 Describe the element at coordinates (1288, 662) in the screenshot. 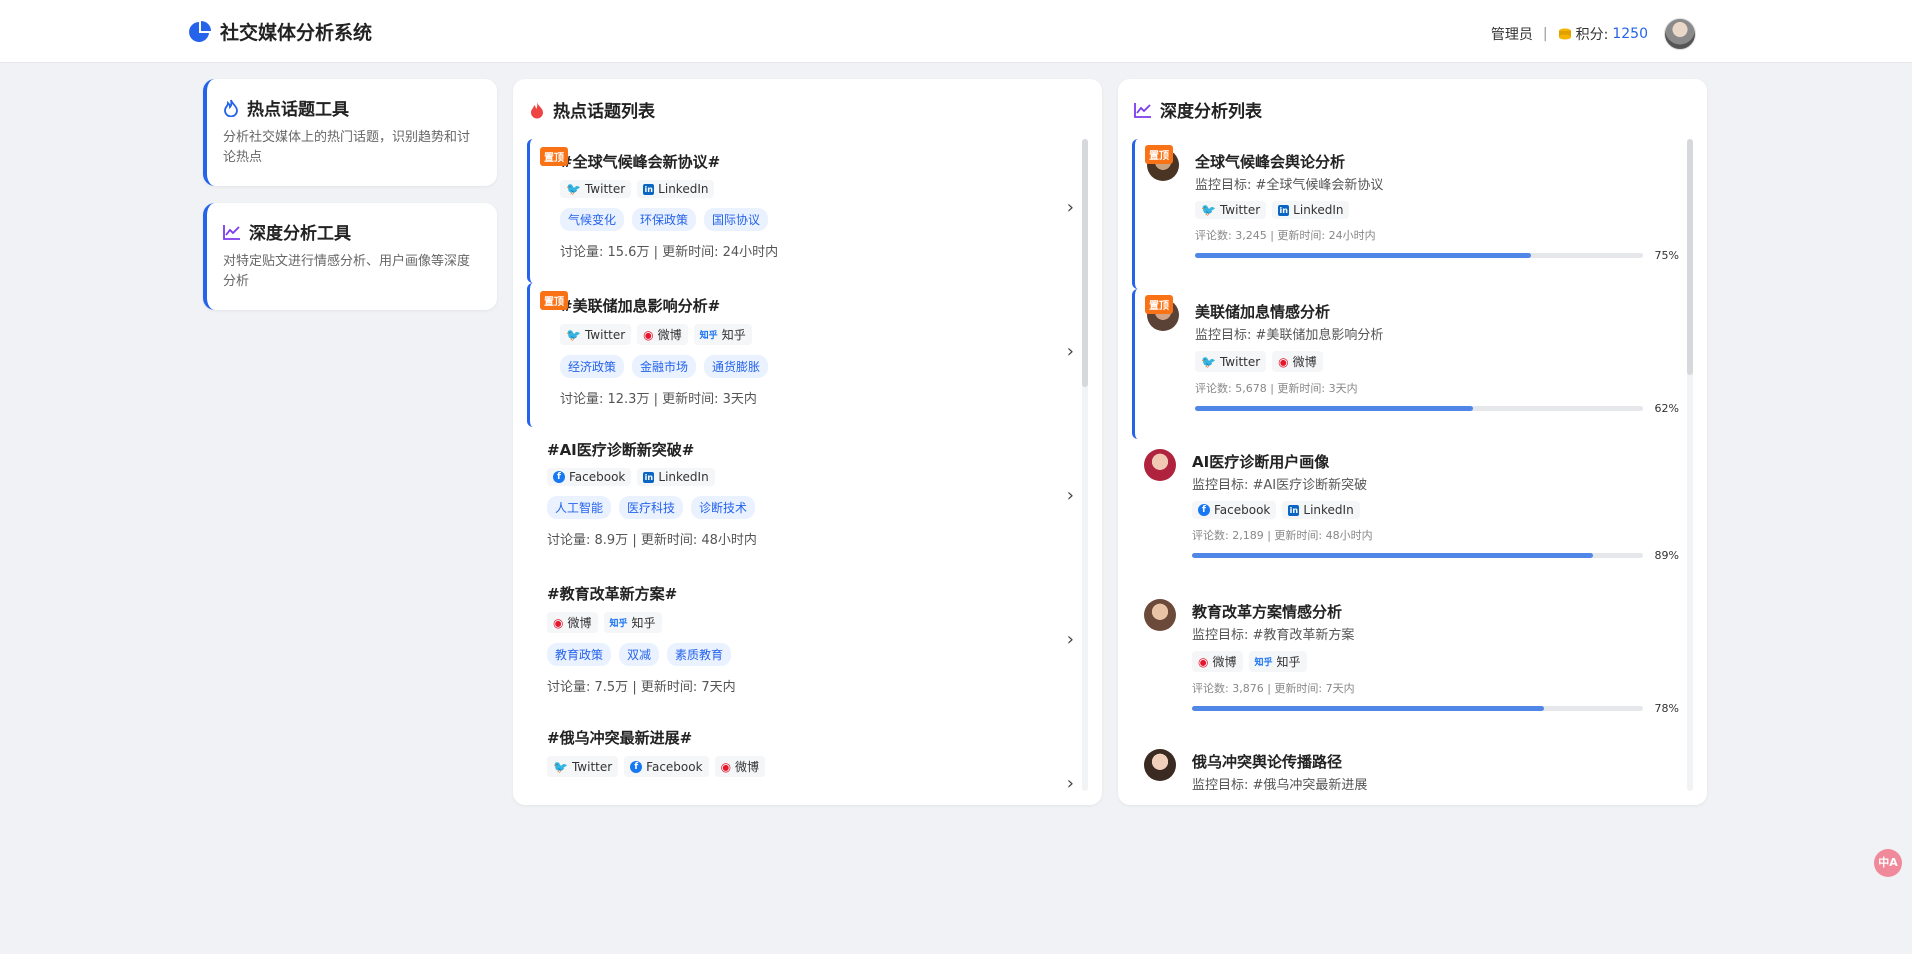

I see `platform-label: 知乎` at that location.